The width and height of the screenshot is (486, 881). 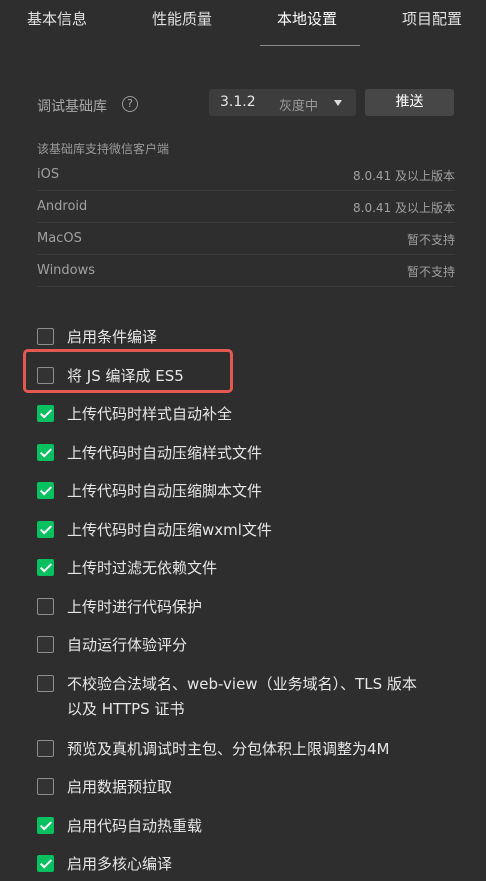 I want to click on tab-basic-info: 基本信息, so click(x=57, y=18).